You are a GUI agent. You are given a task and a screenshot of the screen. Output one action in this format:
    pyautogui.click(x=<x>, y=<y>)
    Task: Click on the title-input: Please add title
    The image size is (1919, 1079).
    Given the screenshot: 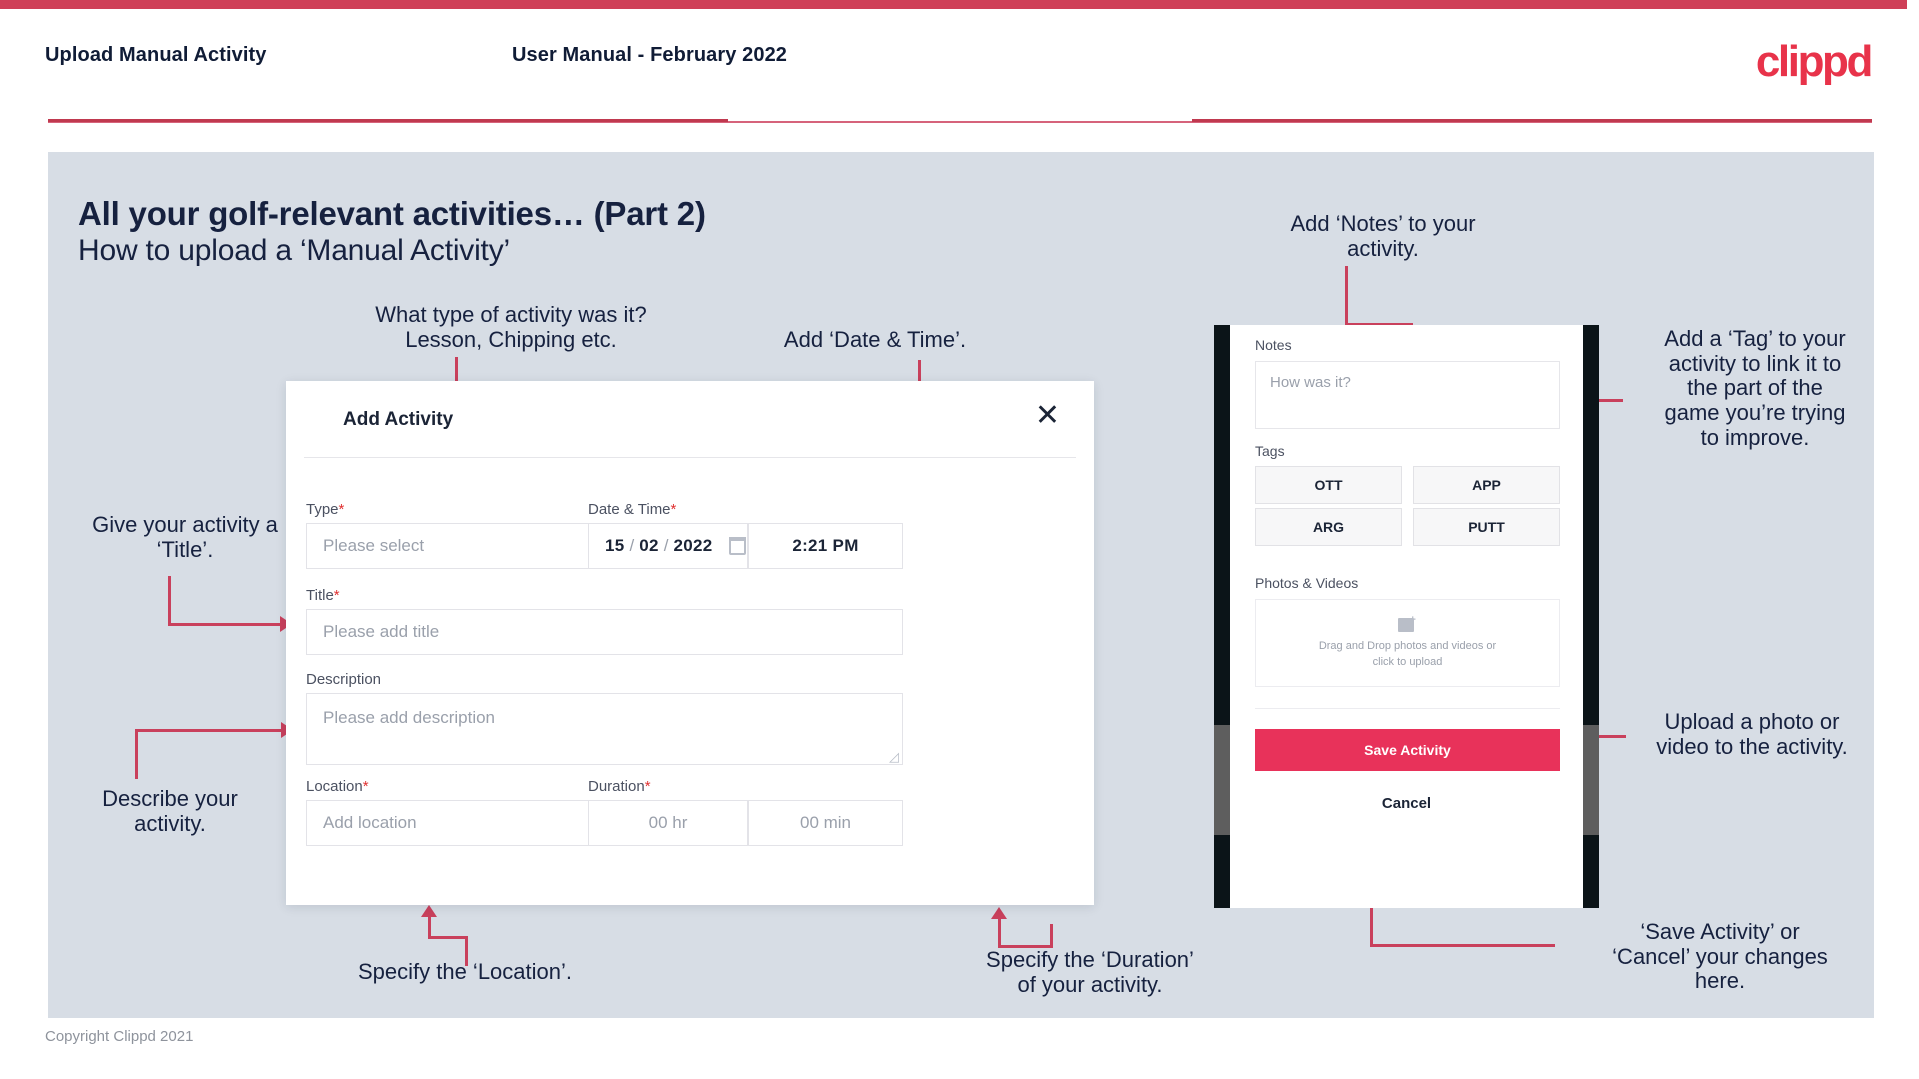 What is the action you would take?
    pyautogui.click(x=604, y=632)
    